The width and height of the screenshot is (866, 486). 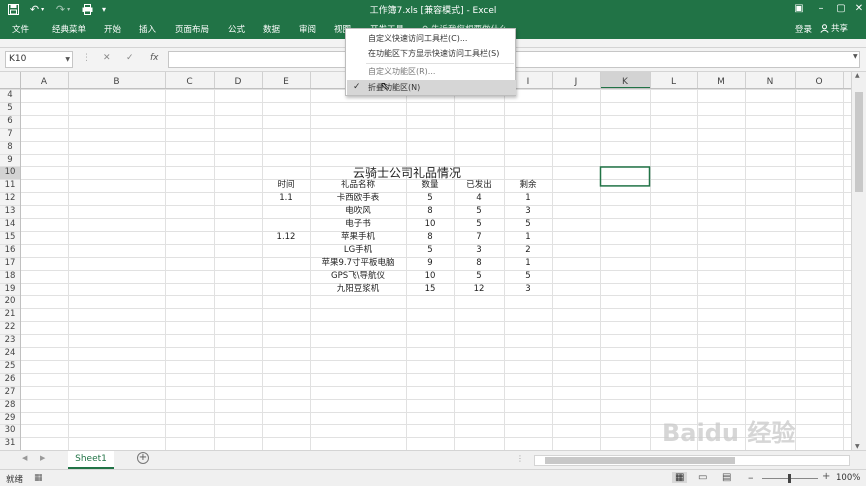 What do you see at coordinates (91, 460) in the screenshot?
I see `sheet-tab-sheet1: Sheet1` at bounding box center [91, 460].